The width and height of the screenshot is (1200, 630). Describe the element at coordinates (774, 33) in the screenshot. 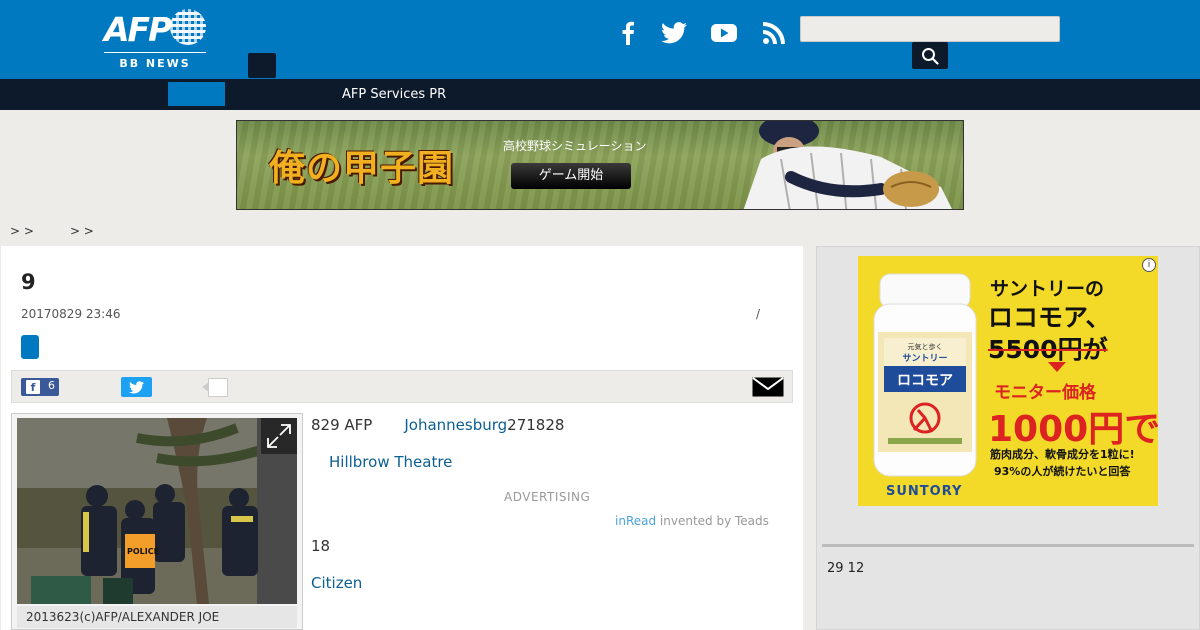

I see `rss-icon` at that location.